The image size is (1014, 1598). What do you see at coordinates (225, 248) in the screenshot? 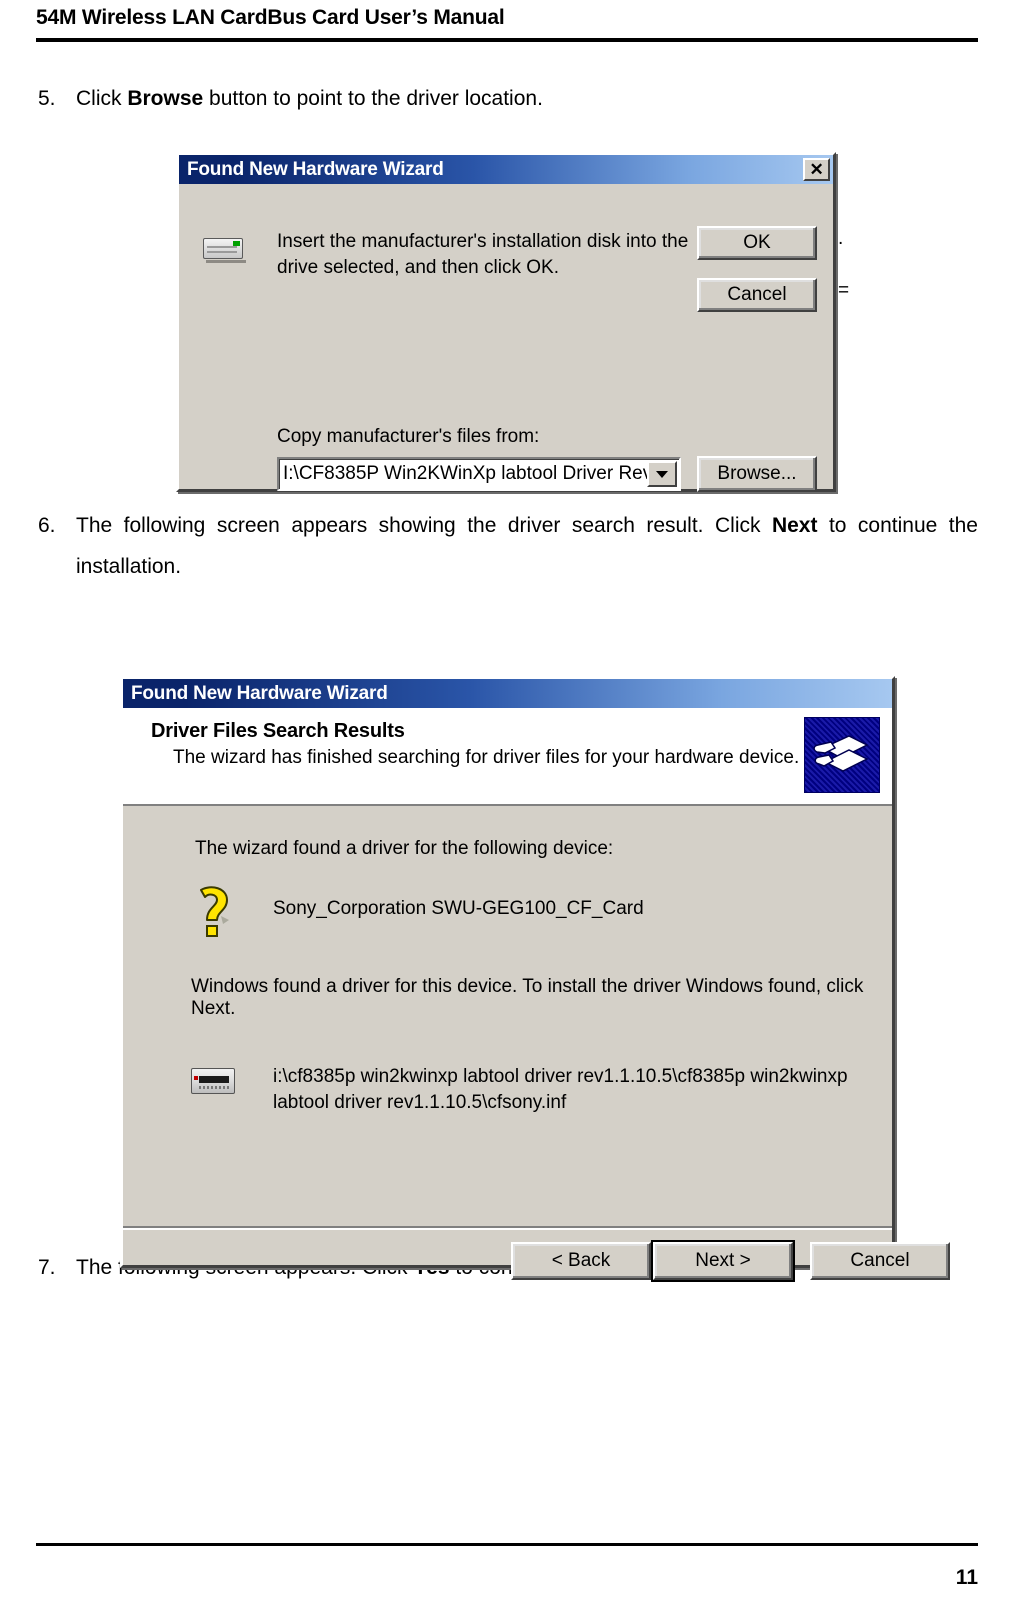
I see `floppy-drive-icon` at bounding box center [225, 248].